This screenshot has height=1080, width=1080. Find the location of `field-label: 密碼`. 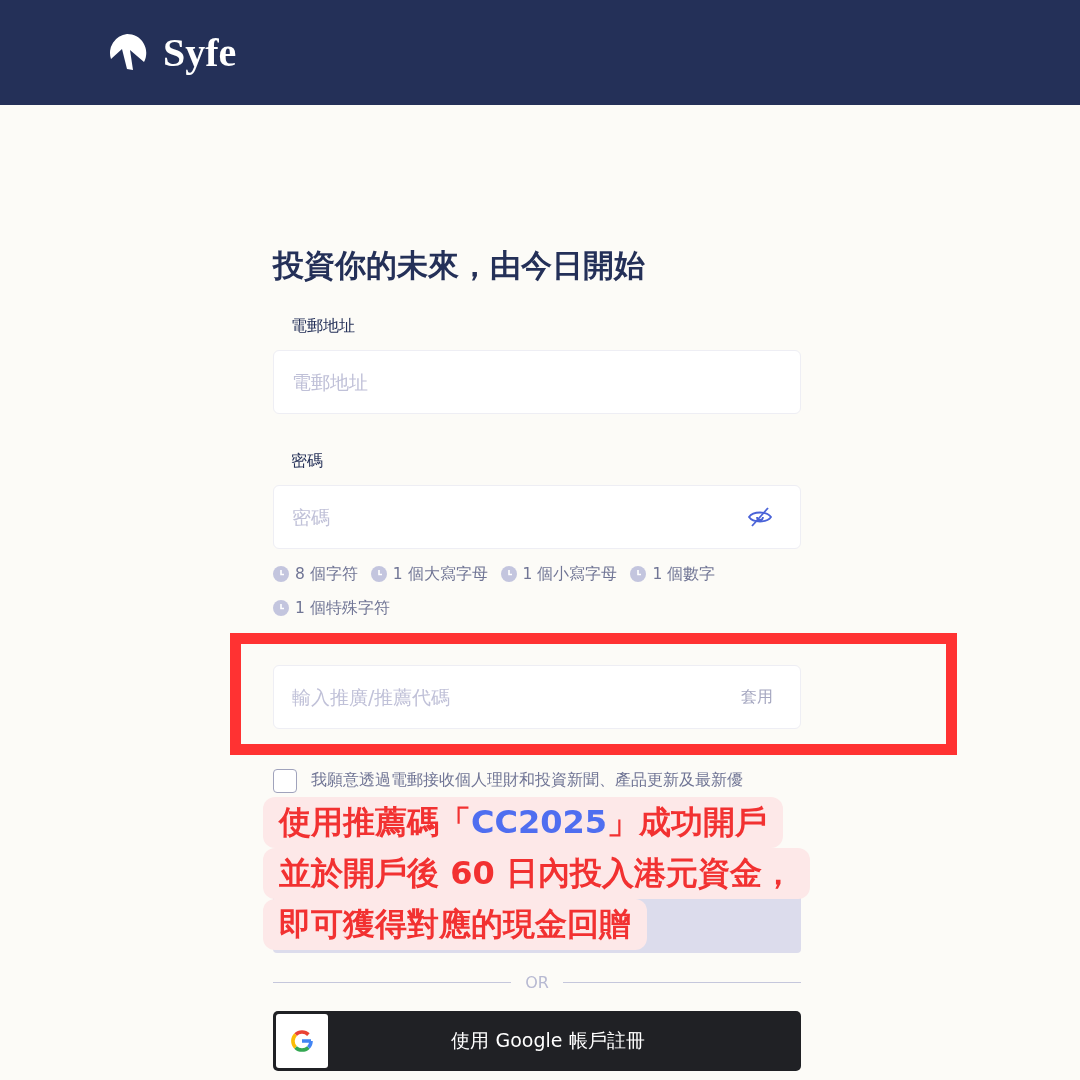

field-label: 密碼 is located at coordinates (307, 461).